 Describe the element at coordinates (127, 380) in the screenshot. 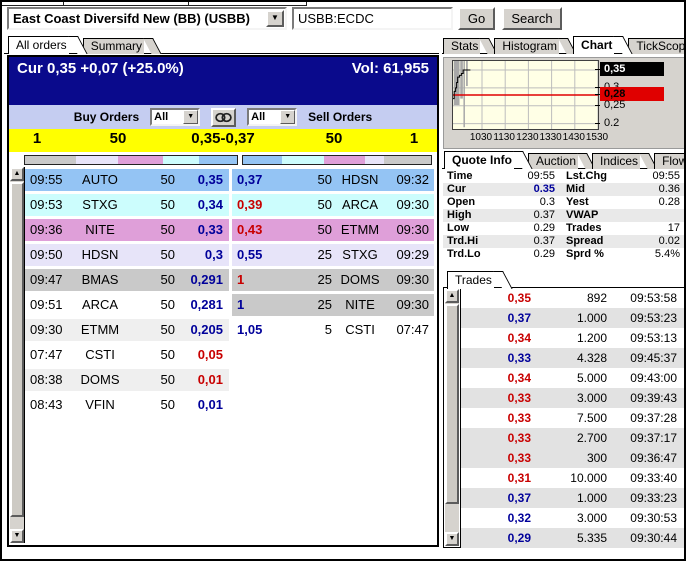

I see `bid-row: 08:38 DOMS 50 0,01` at that location.